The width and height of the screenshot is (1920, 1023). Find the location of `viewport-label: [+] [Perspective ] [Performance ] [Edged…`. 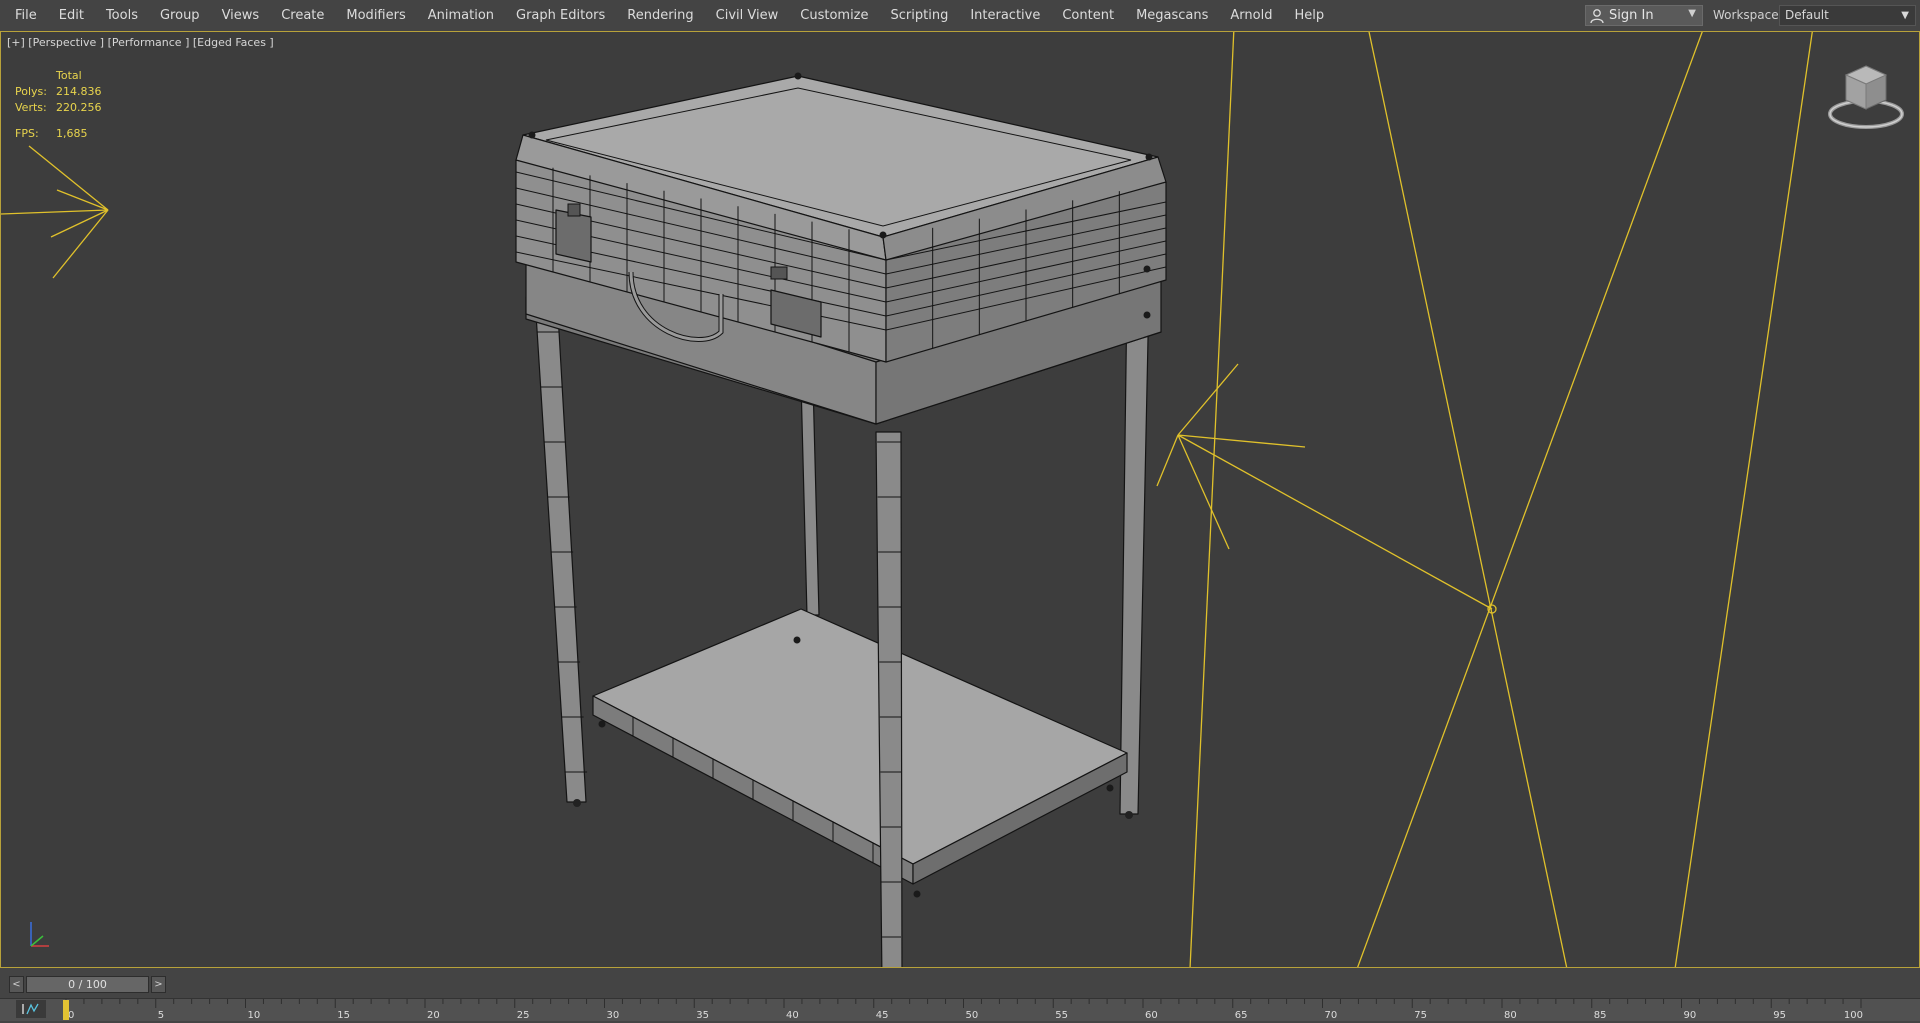

viewport-label: [+] [Perspective ] [Performance ] [Edged… is located at coordinates (140, 42).